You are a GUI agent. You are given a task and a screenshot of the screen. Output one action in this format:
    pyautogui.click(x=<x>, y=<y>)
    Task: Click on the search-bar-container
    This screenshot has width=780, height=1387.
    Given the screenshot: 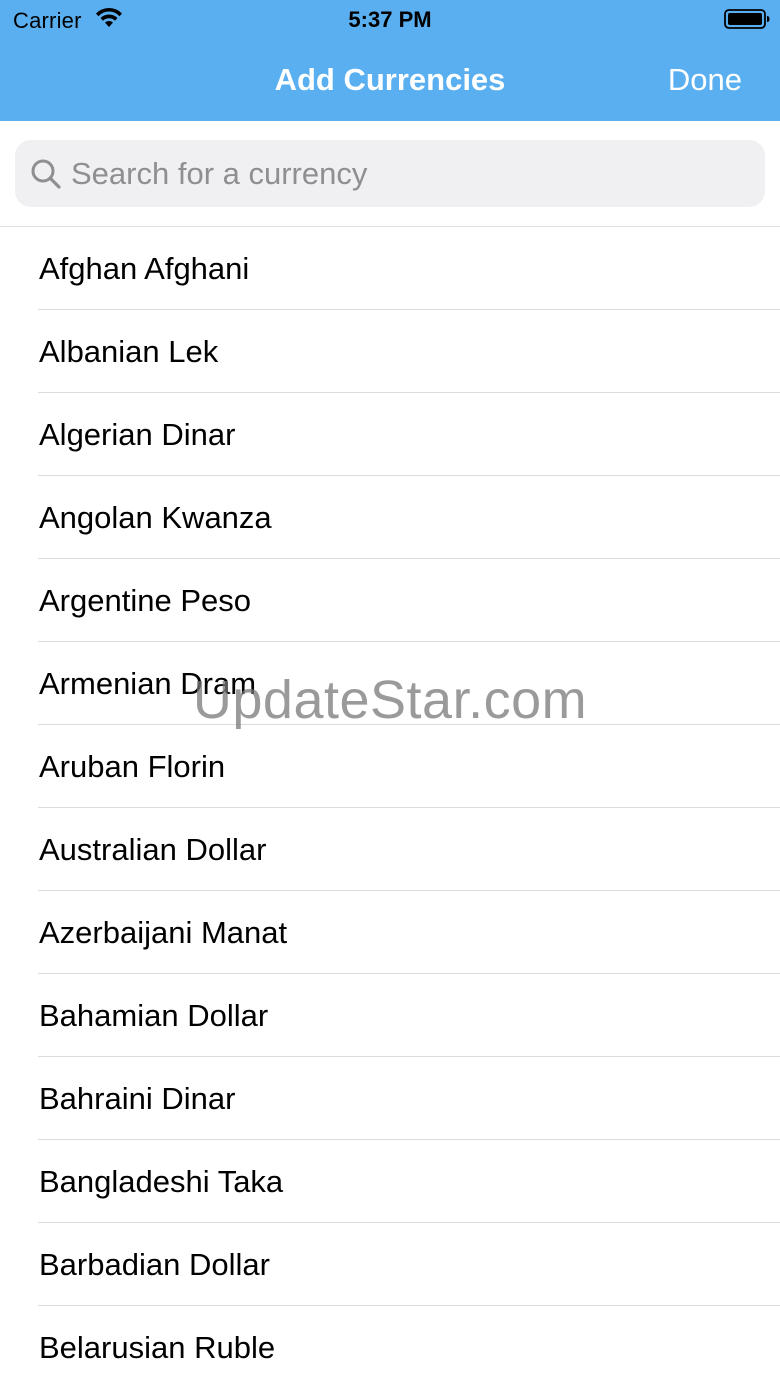 What is the action you would take?
    pyautogui.click(x=390, y=174)
    